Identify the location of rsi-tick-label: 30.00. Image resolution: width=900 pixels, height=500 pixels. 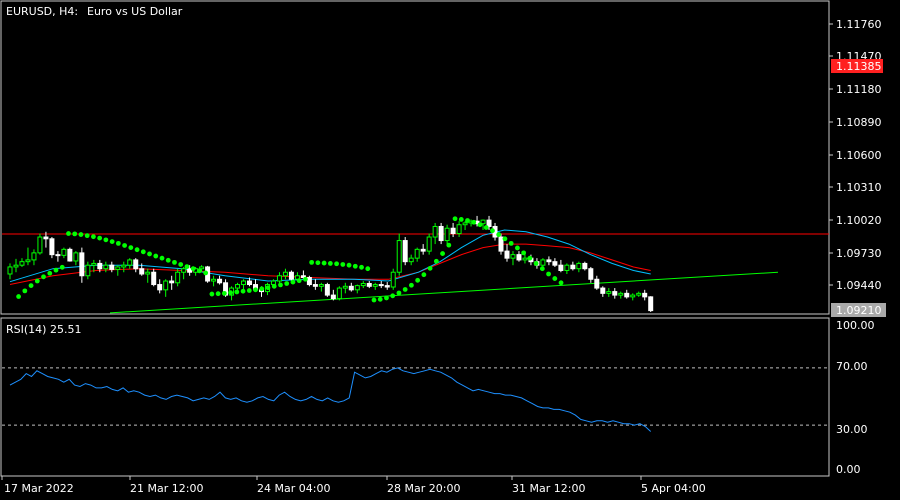
(852, 429).